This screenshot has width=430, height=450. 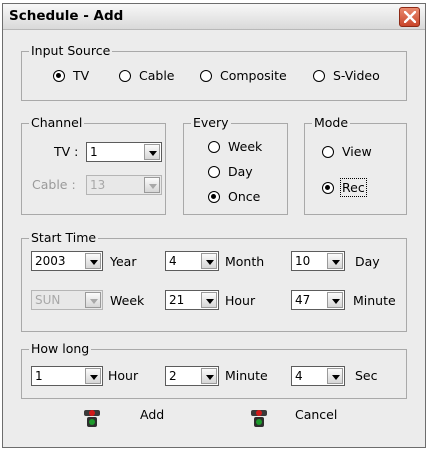 What do you see at coordinates (98, 185) in the screenshot?
I see `cable-channel-value: 13` at bounding box center [98, 185].